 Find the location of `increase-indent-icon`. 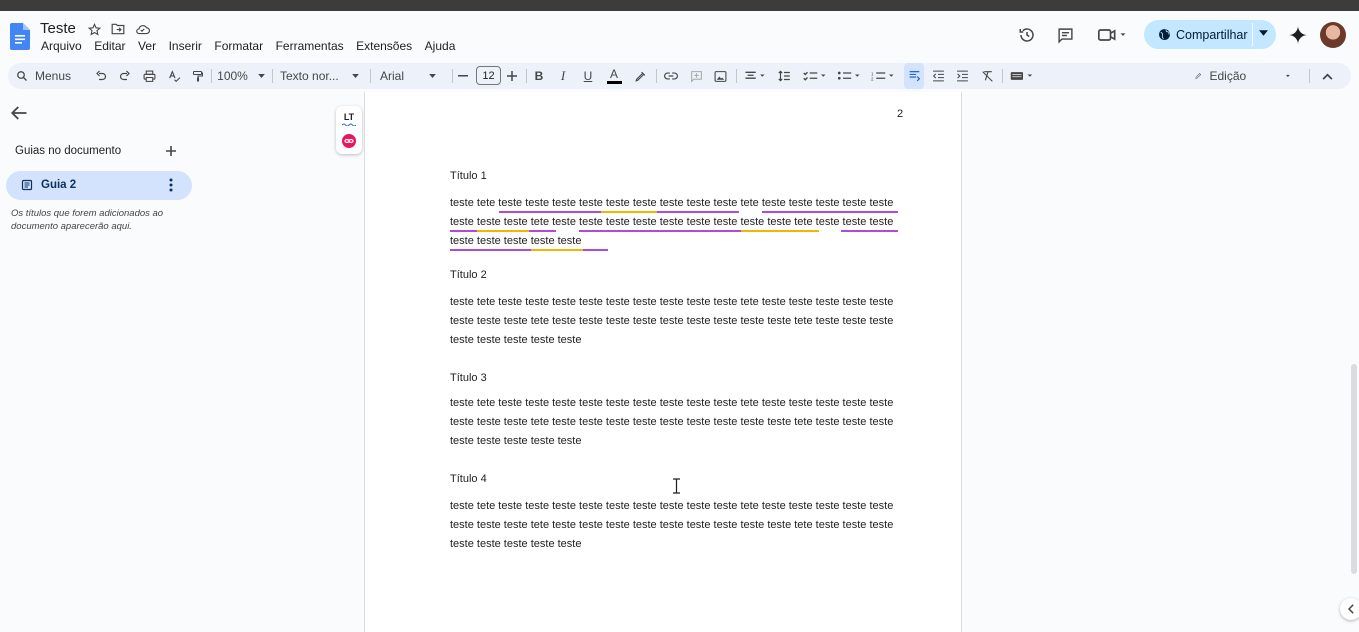

increase-indent-icon is located at coordinates (962, 76).